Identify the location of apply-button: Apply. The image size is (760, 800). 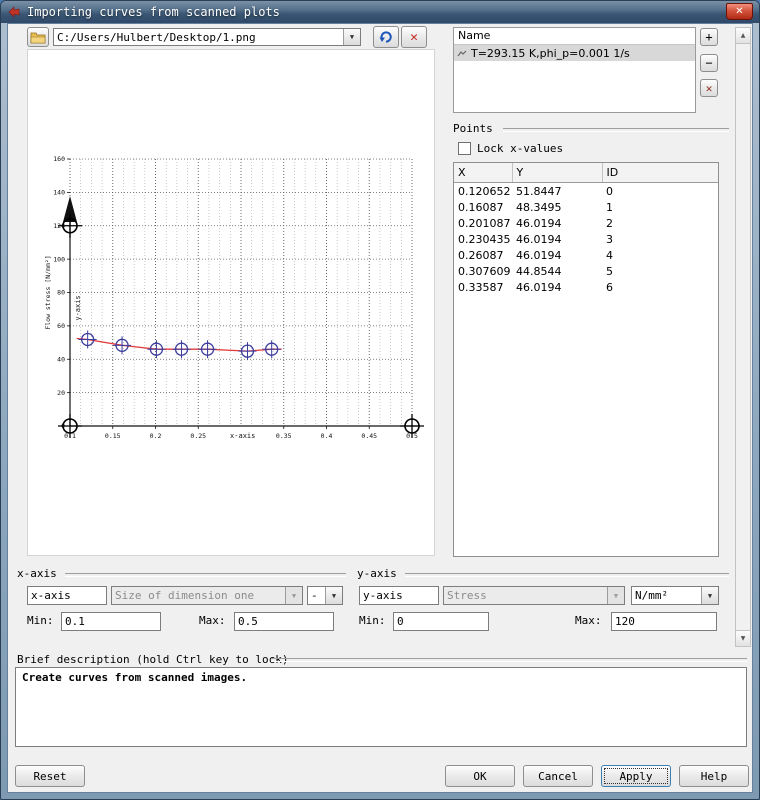
(636, 776).